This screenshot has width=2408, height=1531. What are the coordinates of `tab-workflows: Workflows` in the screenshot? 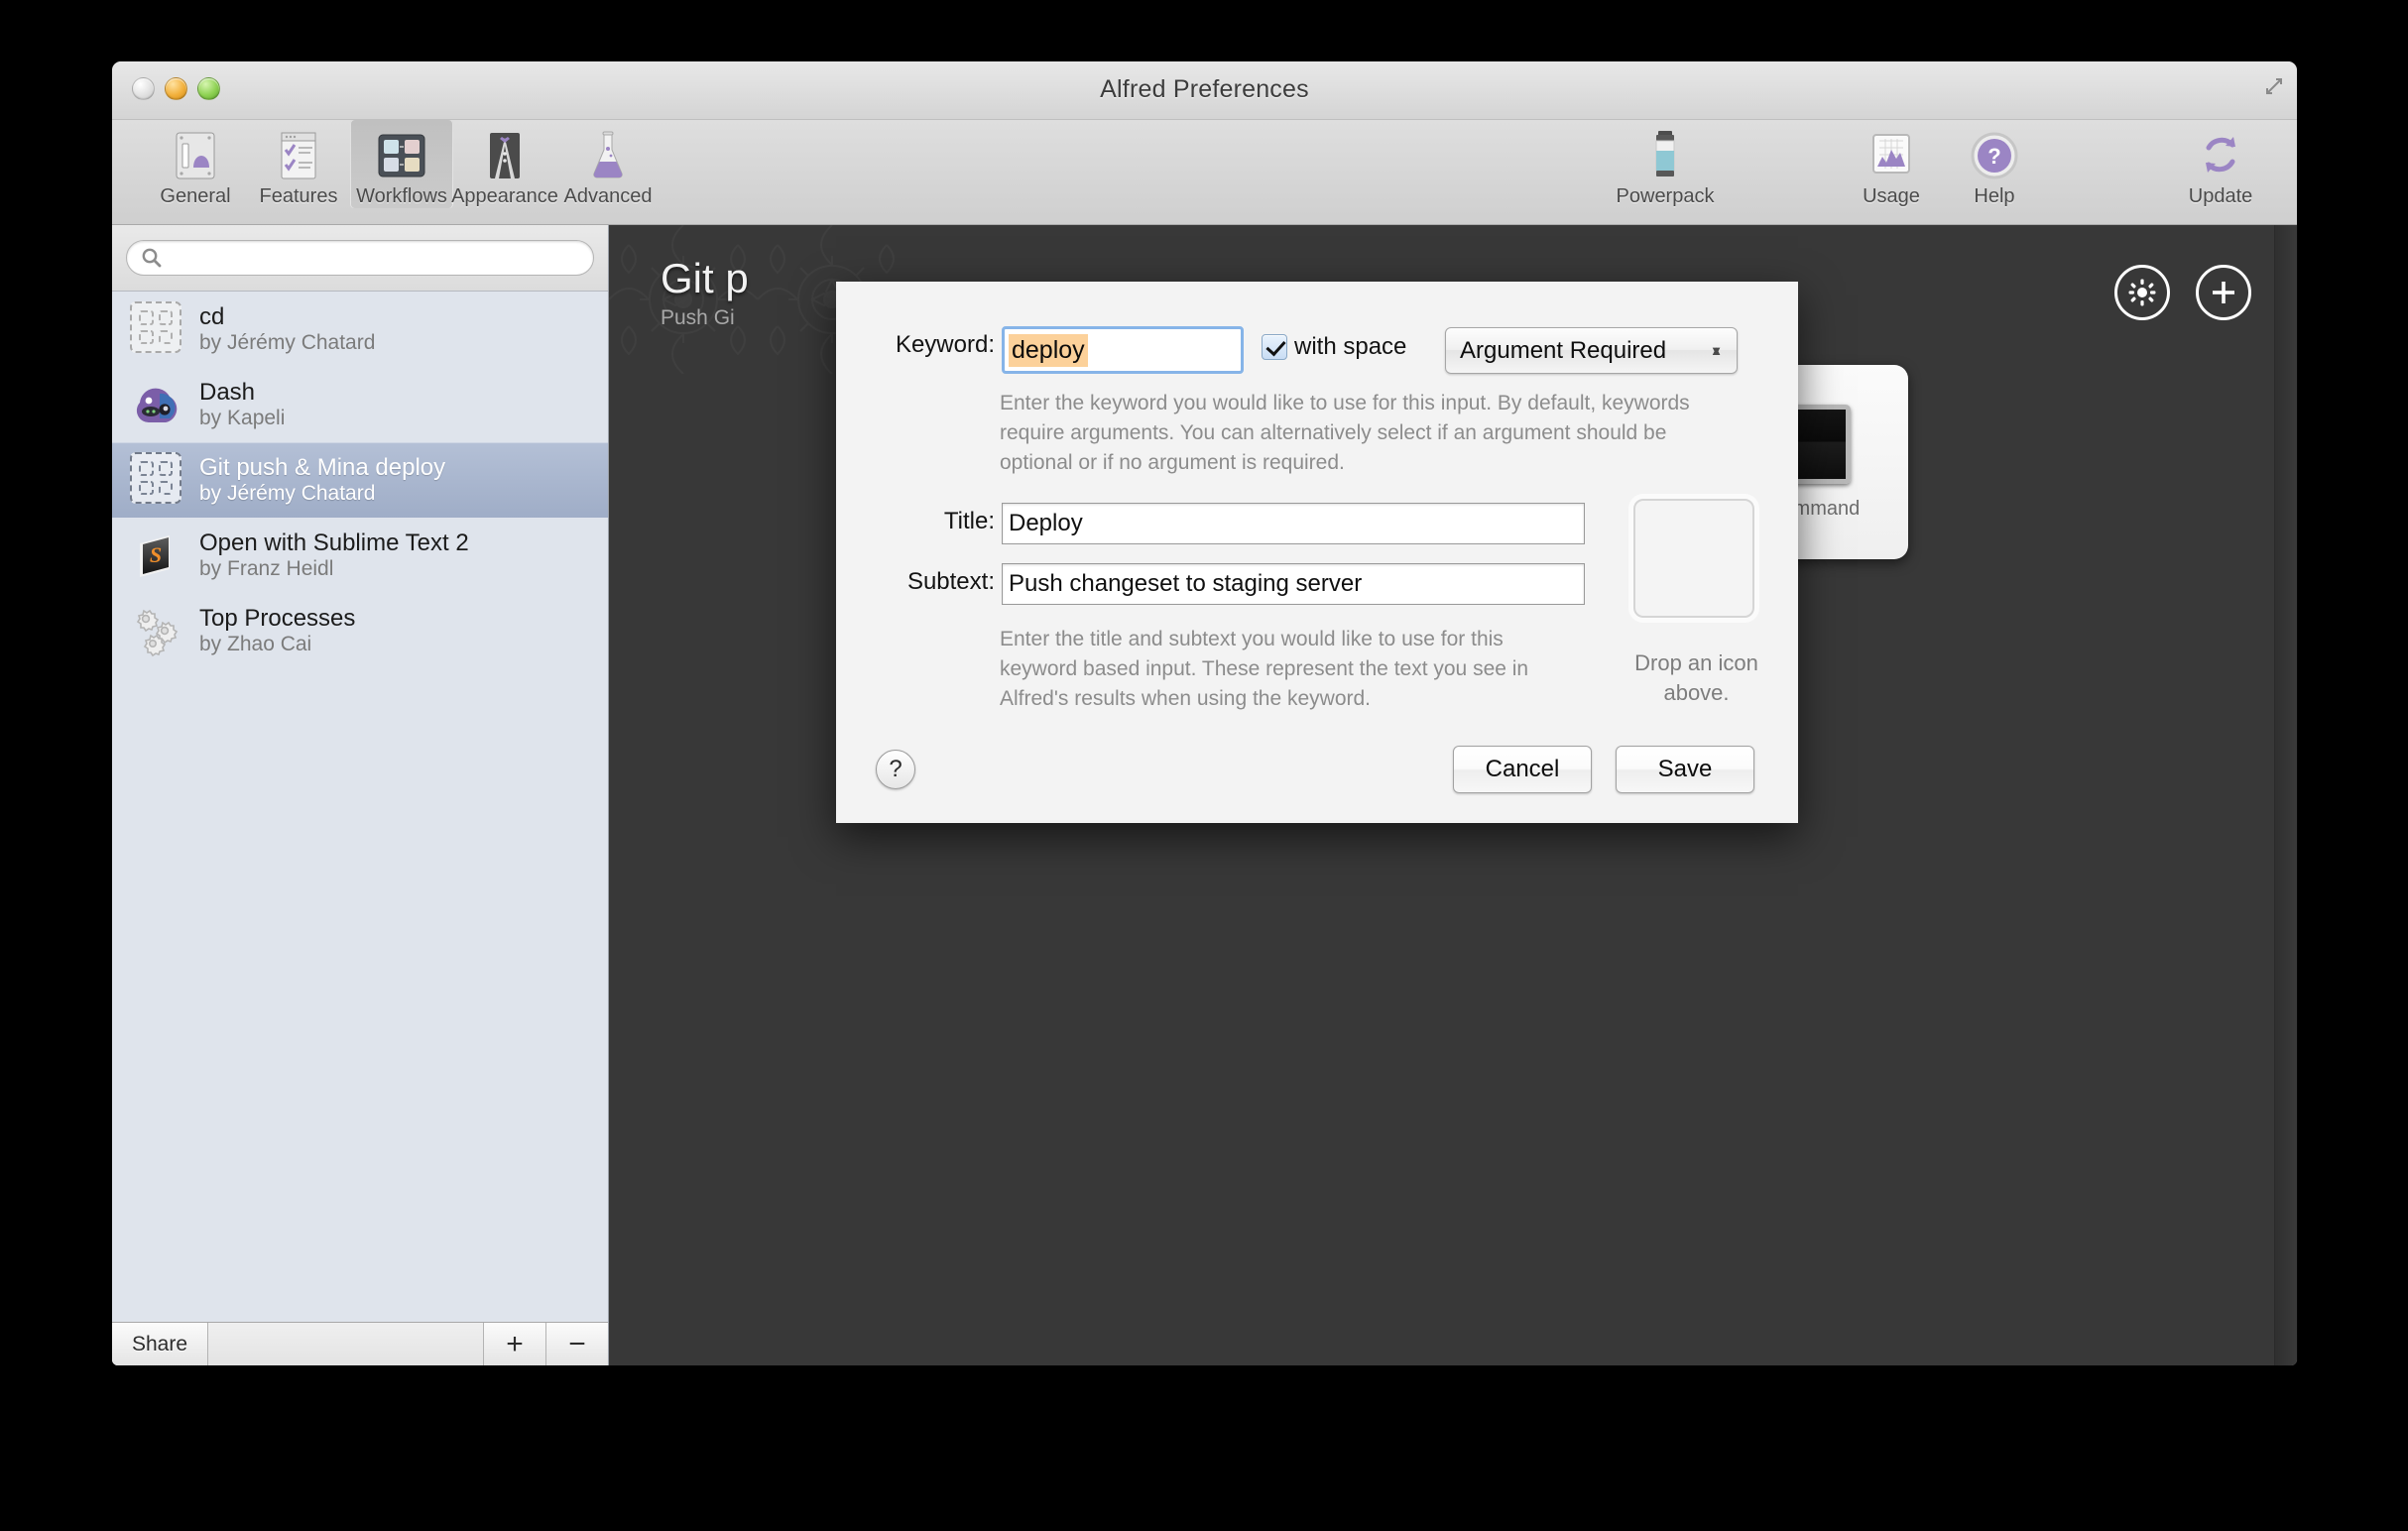 It's located at (402, 164).